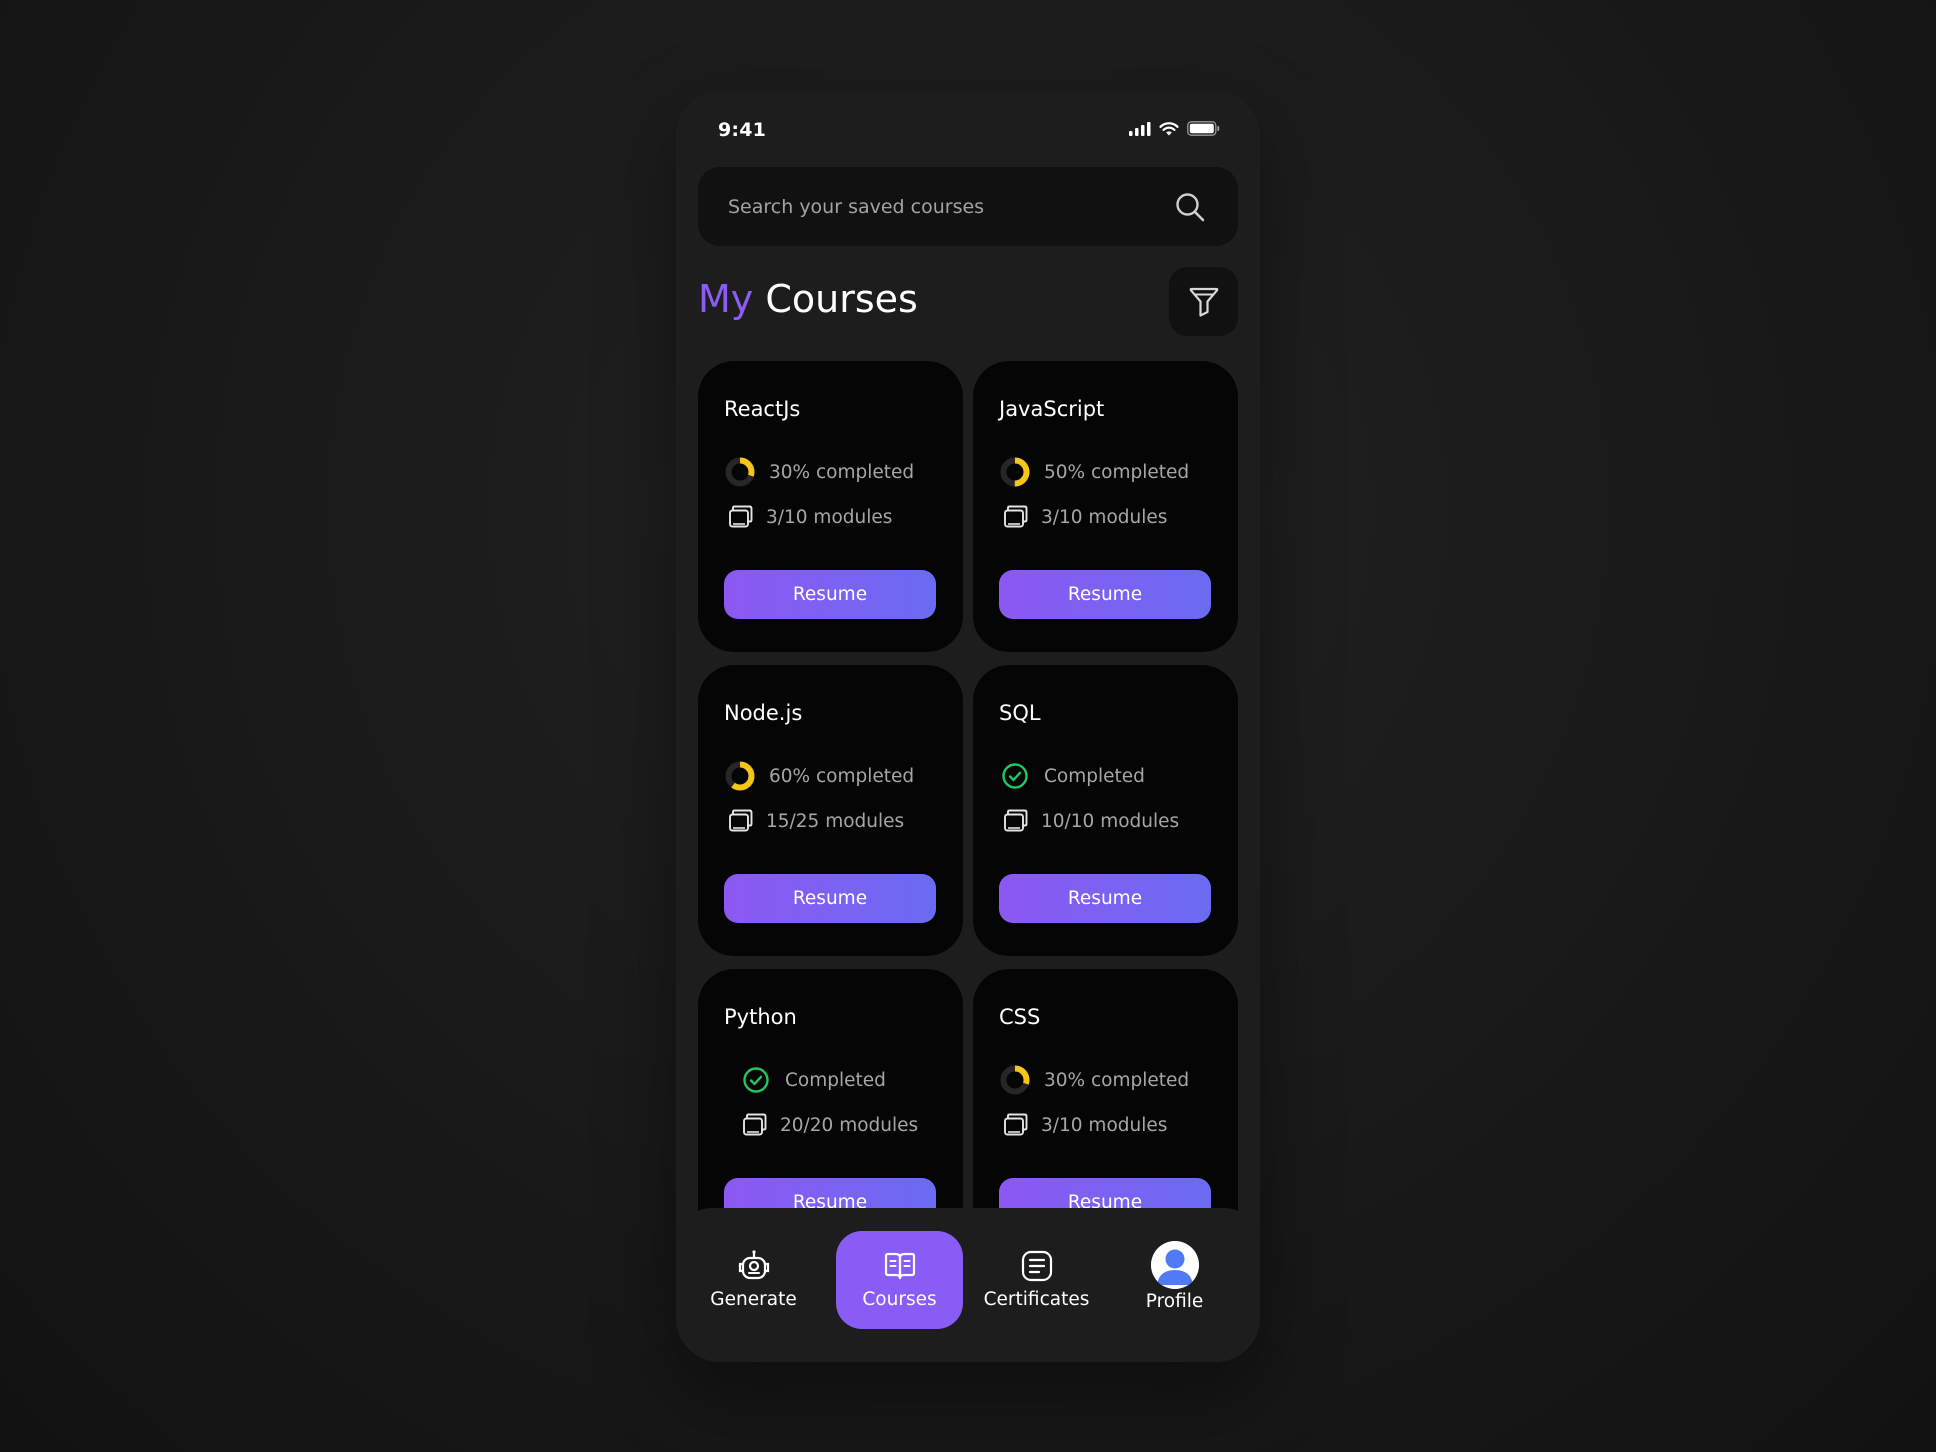 This screenshot has height=1452, width=1936. What do you see at coordinates (1037, 1266) in the screenshot?
I see `certificate-icon` at bounding box center [1037, 1266].